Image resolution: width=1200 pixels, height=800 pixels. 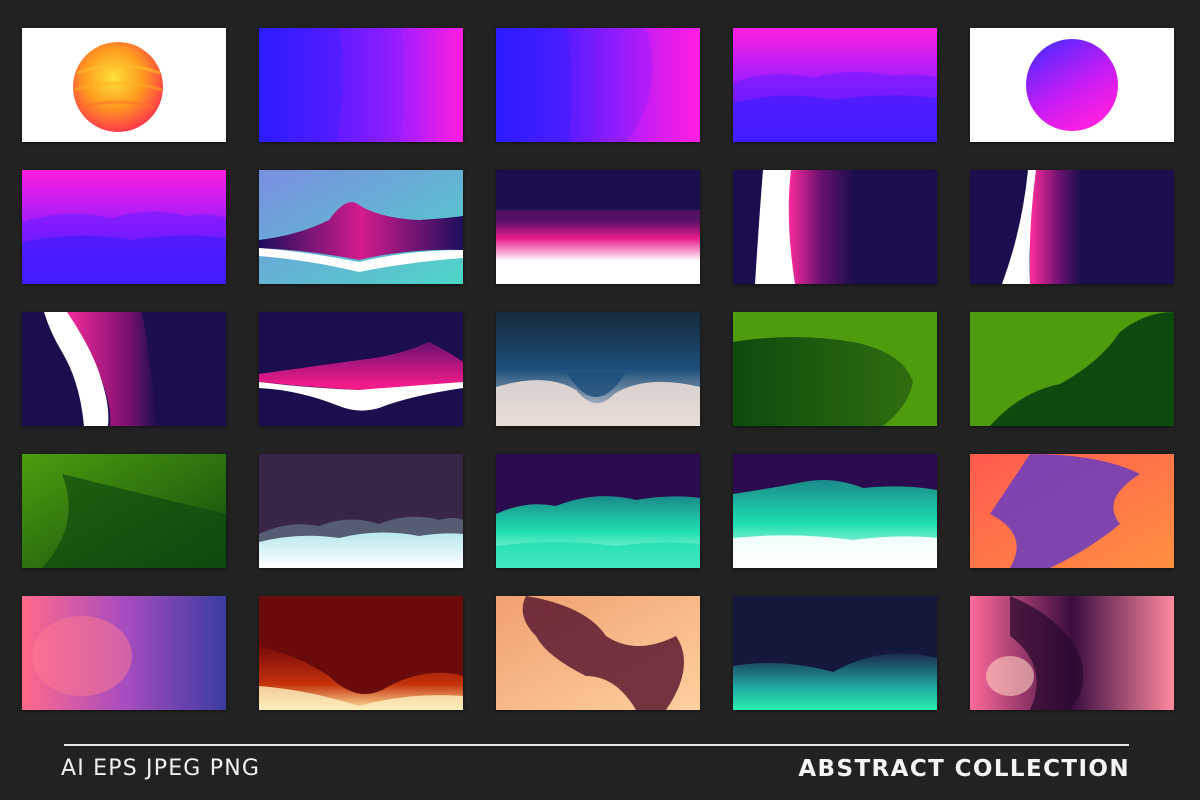 I want to click on thumbnail-124-image, so click(x=124, y=227).